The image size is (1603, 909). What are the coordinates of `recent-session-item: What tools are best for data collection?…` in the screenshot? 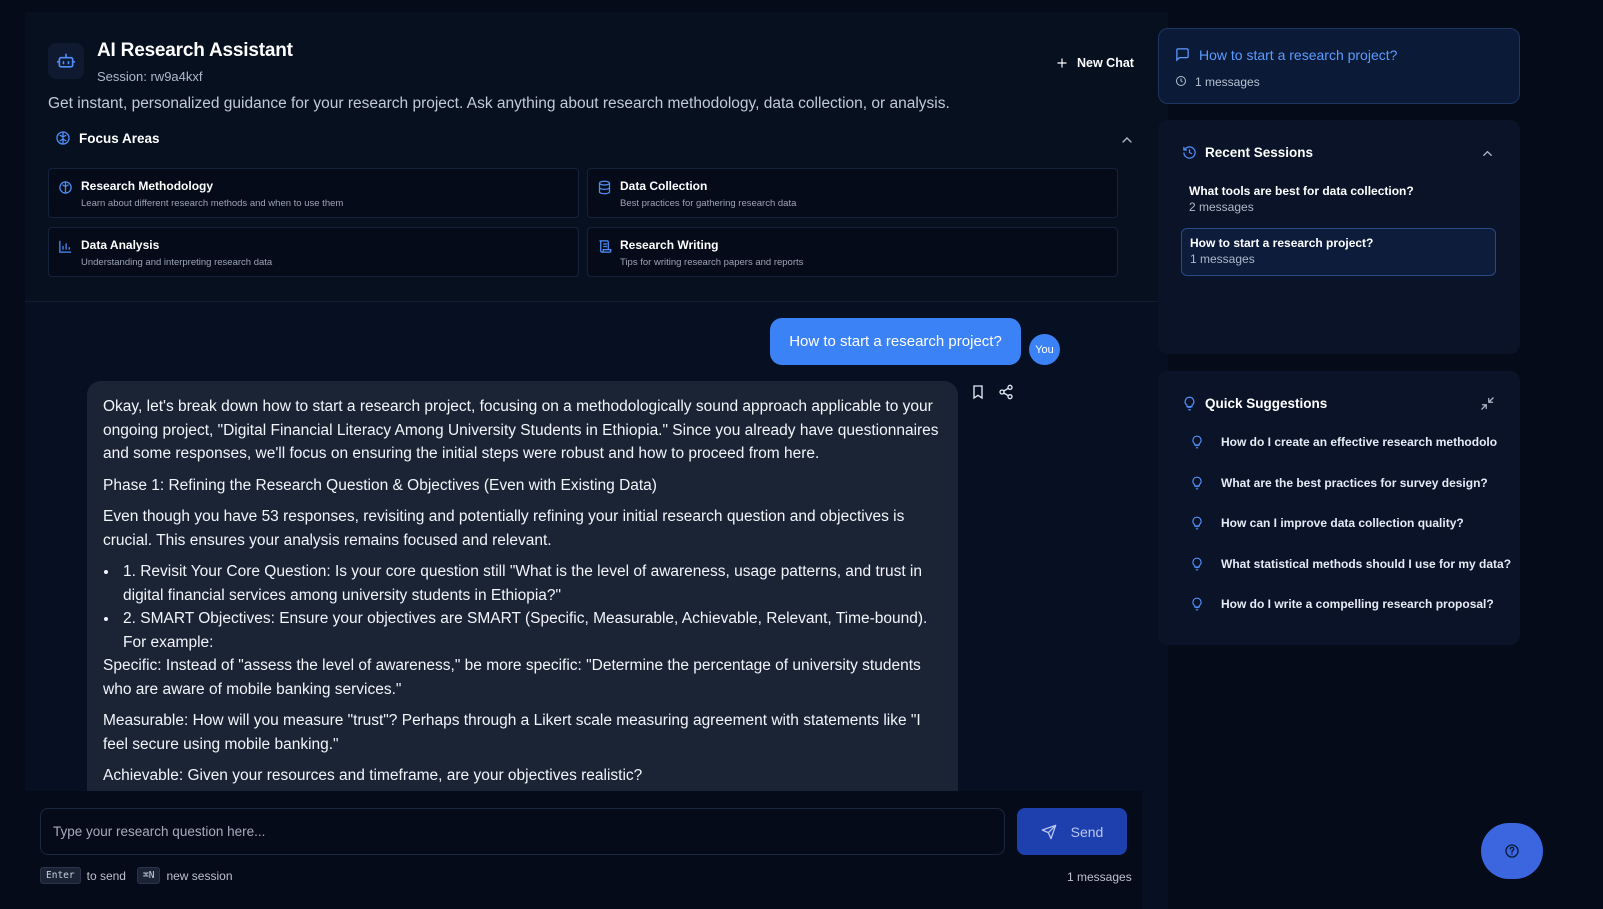 It's located at (1338, 201).